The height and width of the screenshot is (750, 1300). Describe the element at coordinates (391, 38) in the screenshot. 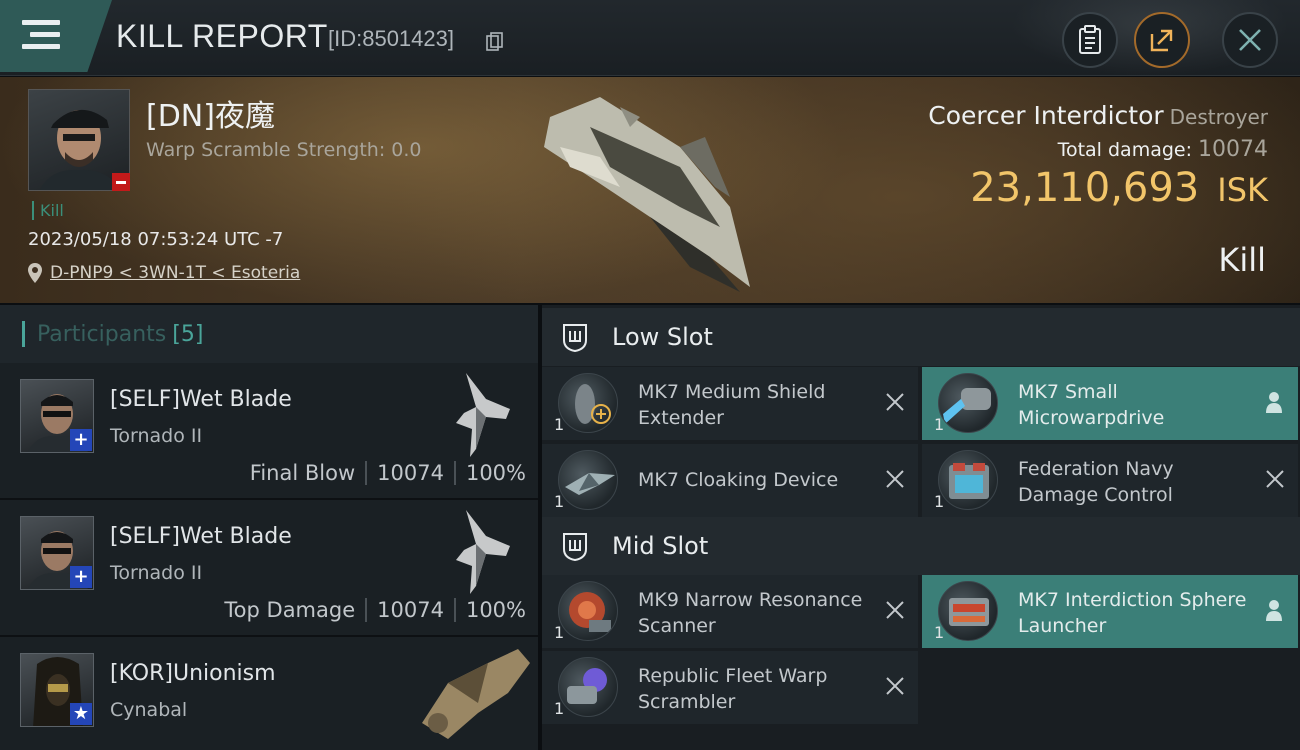

I see `report-id: [ID:8501423]` at that location.